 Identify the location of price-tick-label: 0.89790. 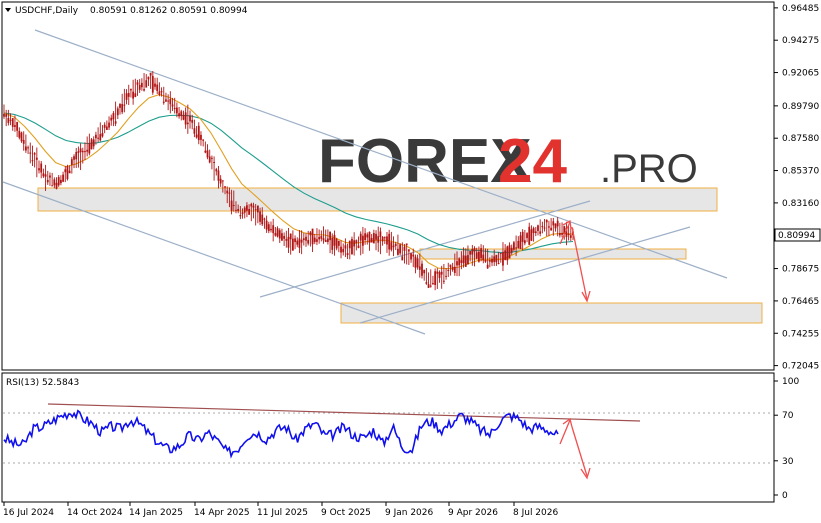
(800, 107).